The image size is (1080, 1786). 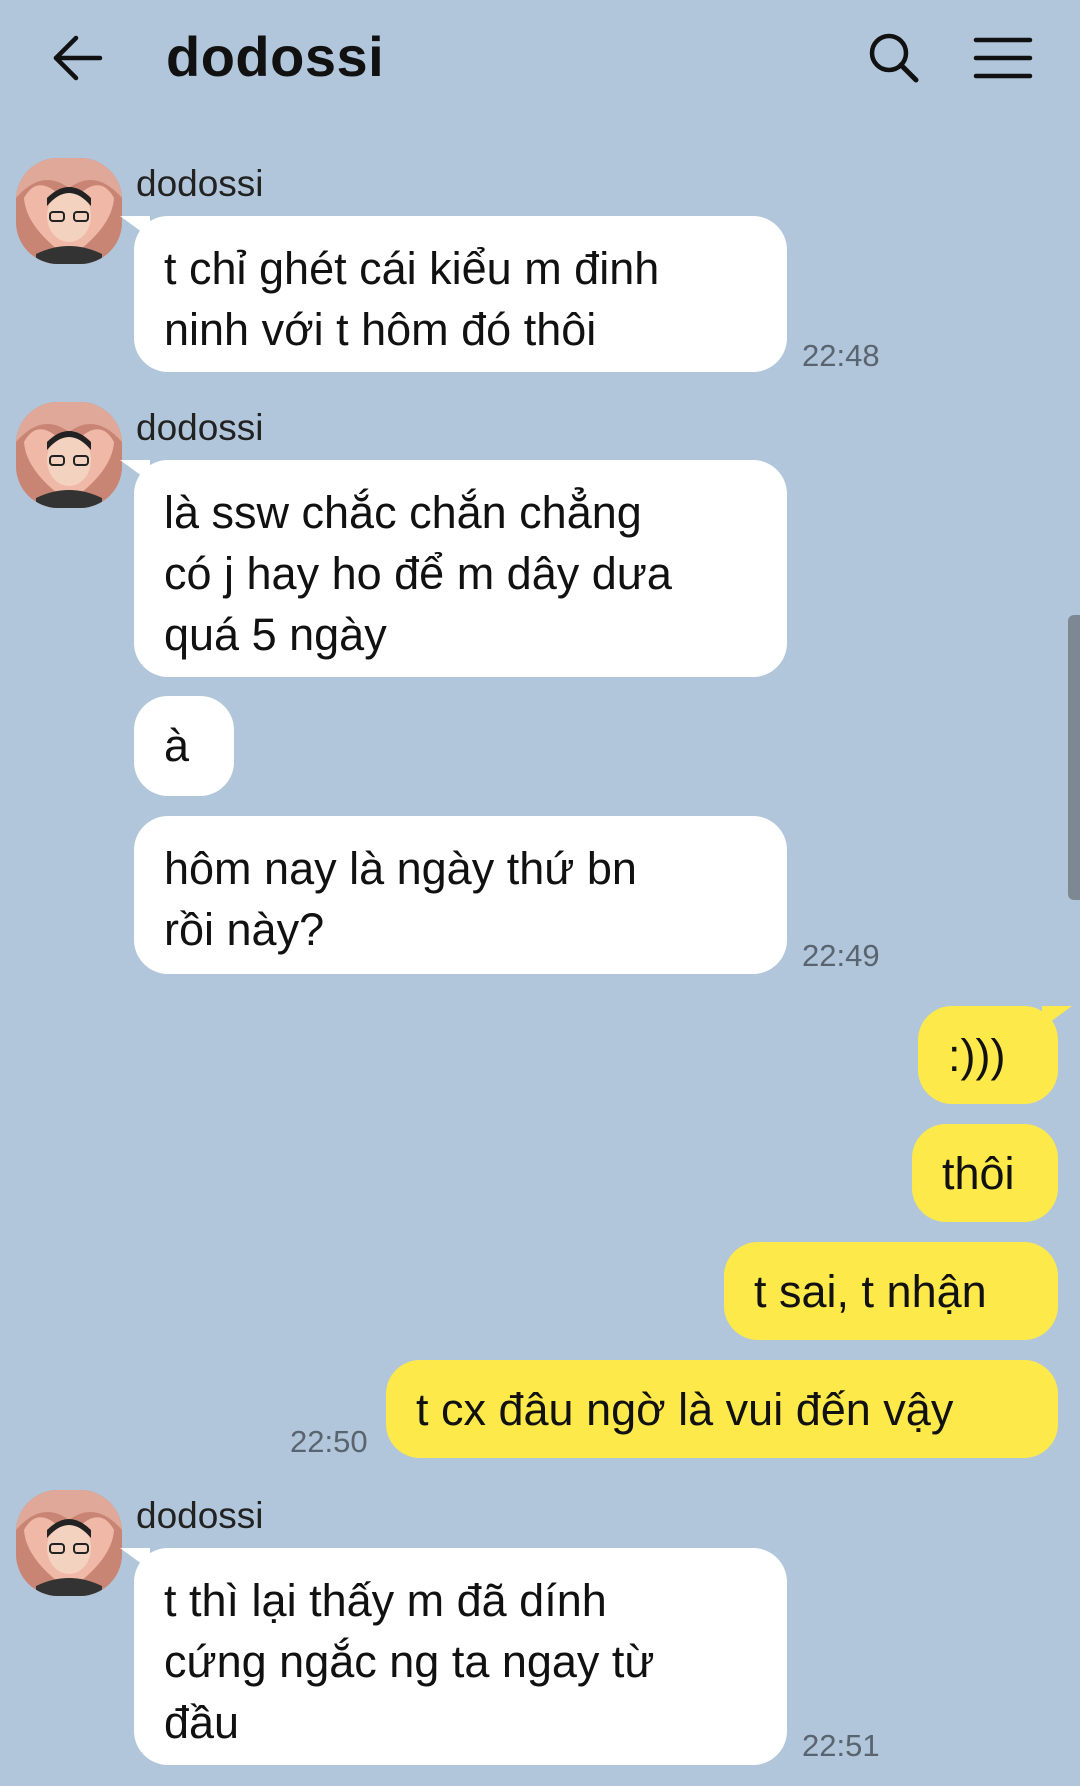 What do you see at coordinates (978, 1173) in the screenshot?
I see `message-text: thôi` at bounding box center [978, 1173].